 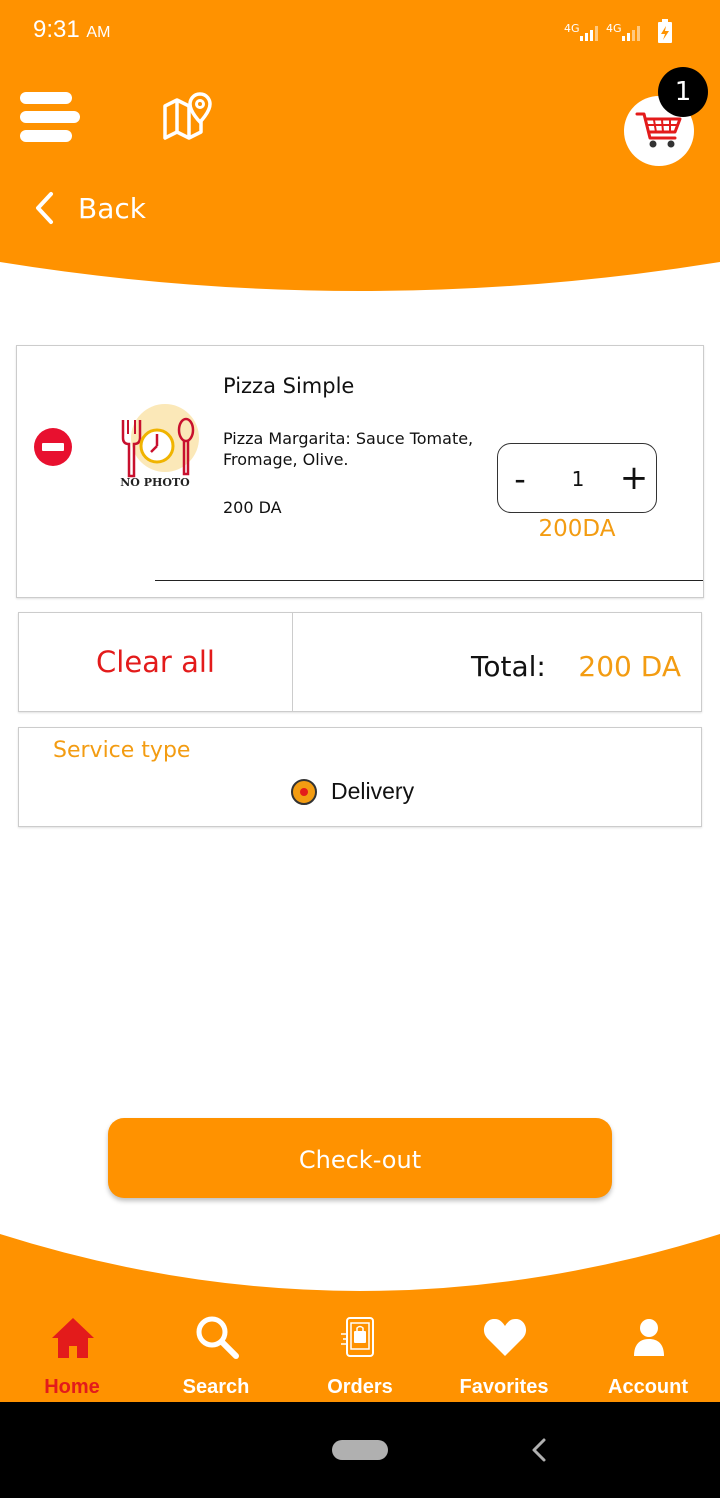 I want to click on chevron-left-icon, so click(x=44, y=208).